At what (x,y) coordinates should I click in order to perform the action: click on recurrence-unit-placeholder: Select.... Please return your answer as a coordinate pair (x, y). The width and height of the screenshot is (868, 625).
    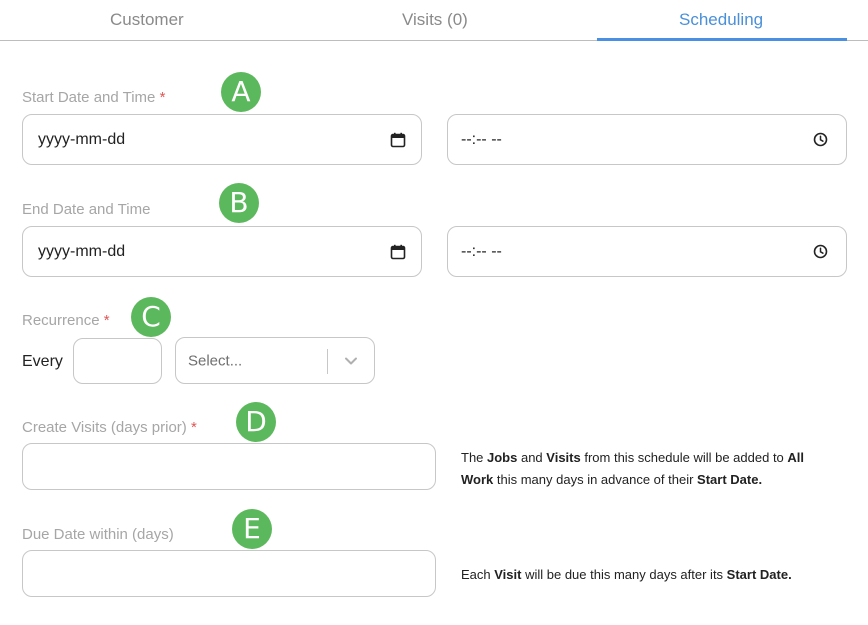
    Looking at the image, I should click on (215, 360).